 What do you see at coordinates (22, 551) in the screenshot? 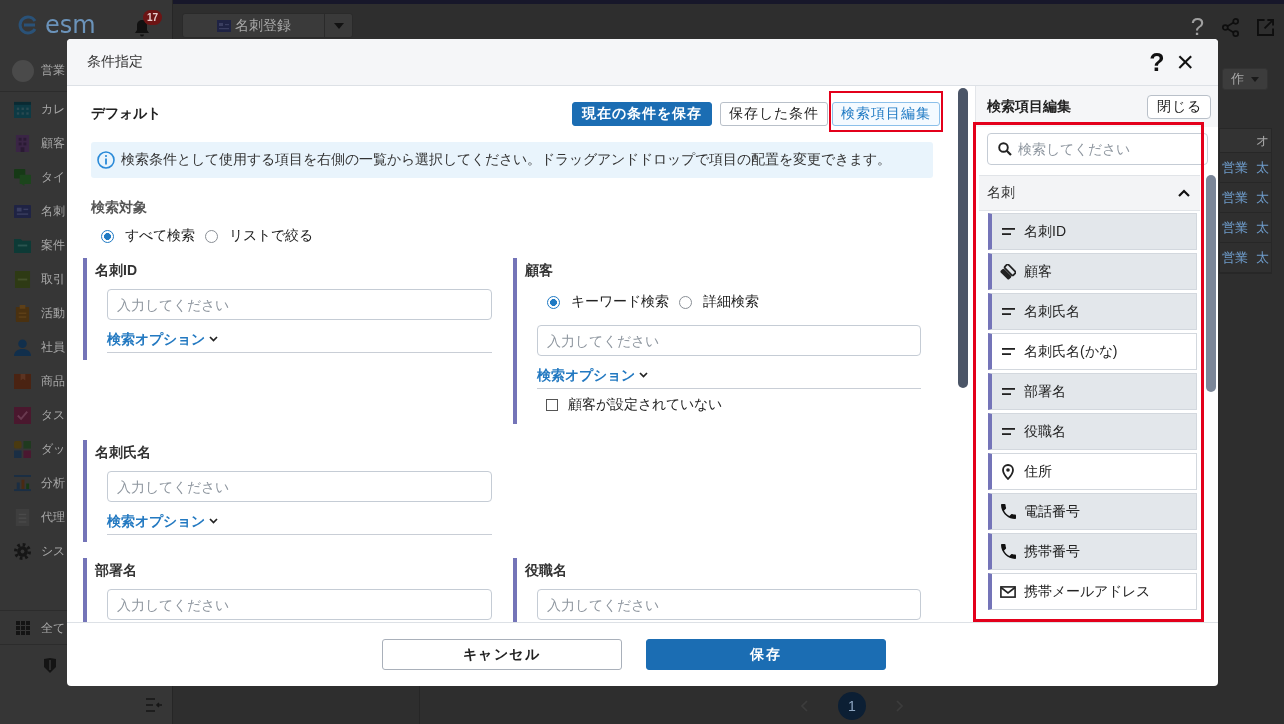
I see `settings-icon` at bounding box center [22, 551].